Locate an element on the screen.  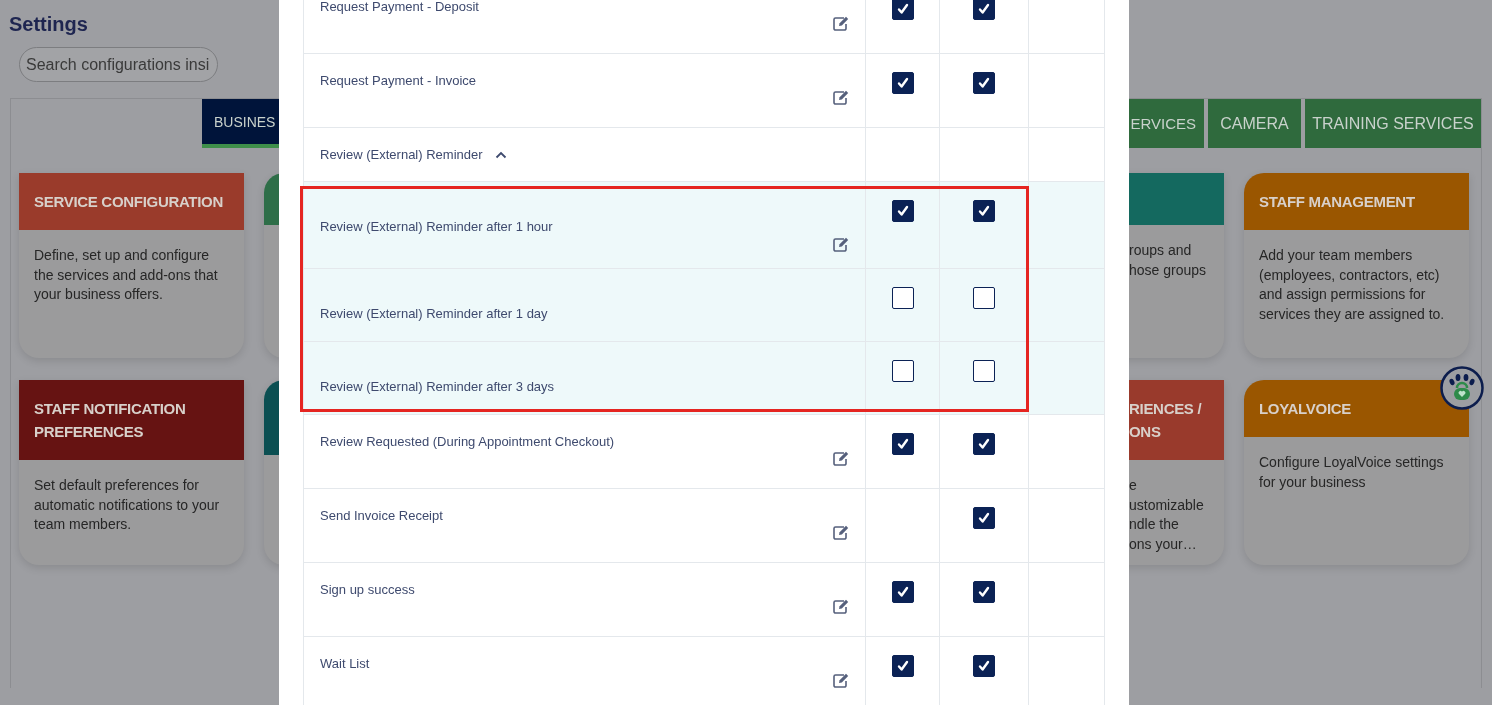
settings-card: SERVICE CONFIGURATION Define, set up and configure the services and add-ons that your business offers. is located at coordinates (131, 265).